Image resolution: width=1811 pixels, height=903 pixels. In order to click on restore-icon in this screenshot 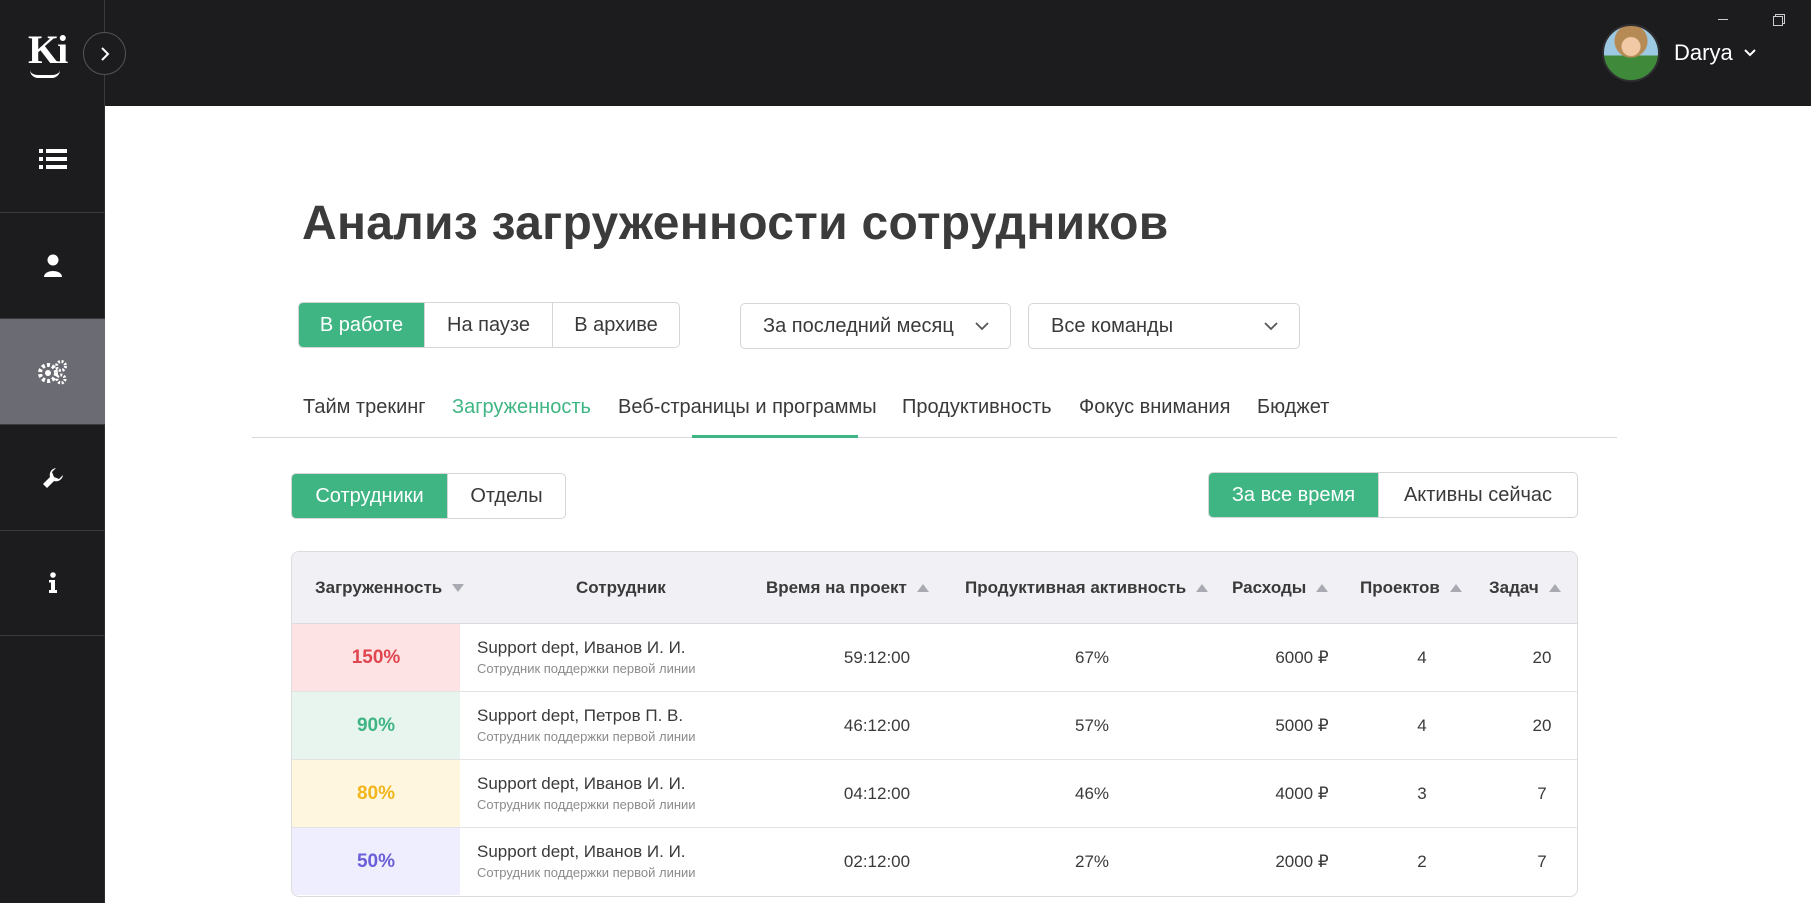, I will do `click(1779, 19)`.